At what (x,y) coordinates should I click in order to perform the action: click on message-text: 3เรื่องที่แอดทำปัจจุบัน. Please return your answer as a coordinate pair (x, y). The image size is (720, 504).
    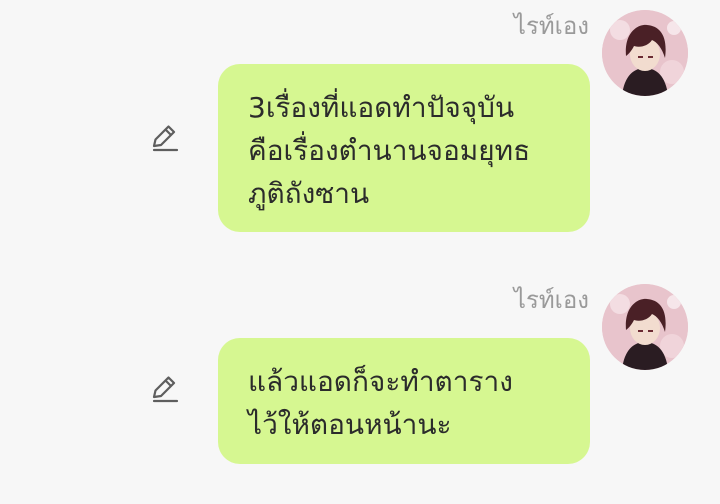
    Looking at the image, I should click on (381, 107).